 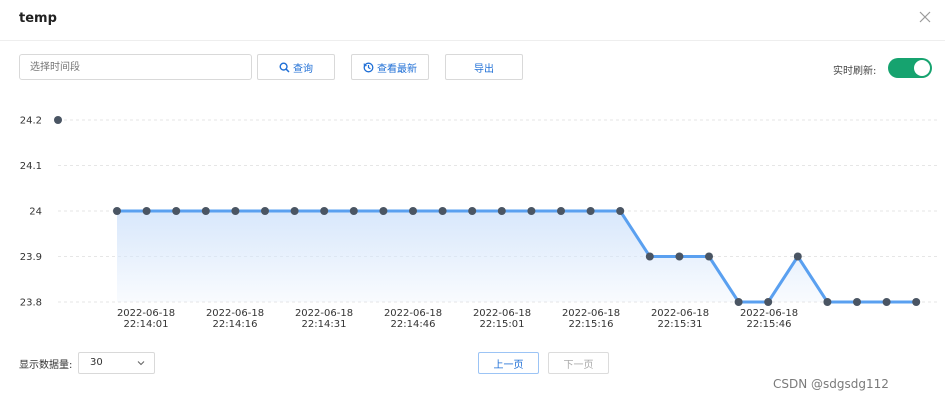 What do you see at coordinates (855, 71) in the screenshot?
I see `realtime-label: 实时刷新:` at bounding box center [855, 71].